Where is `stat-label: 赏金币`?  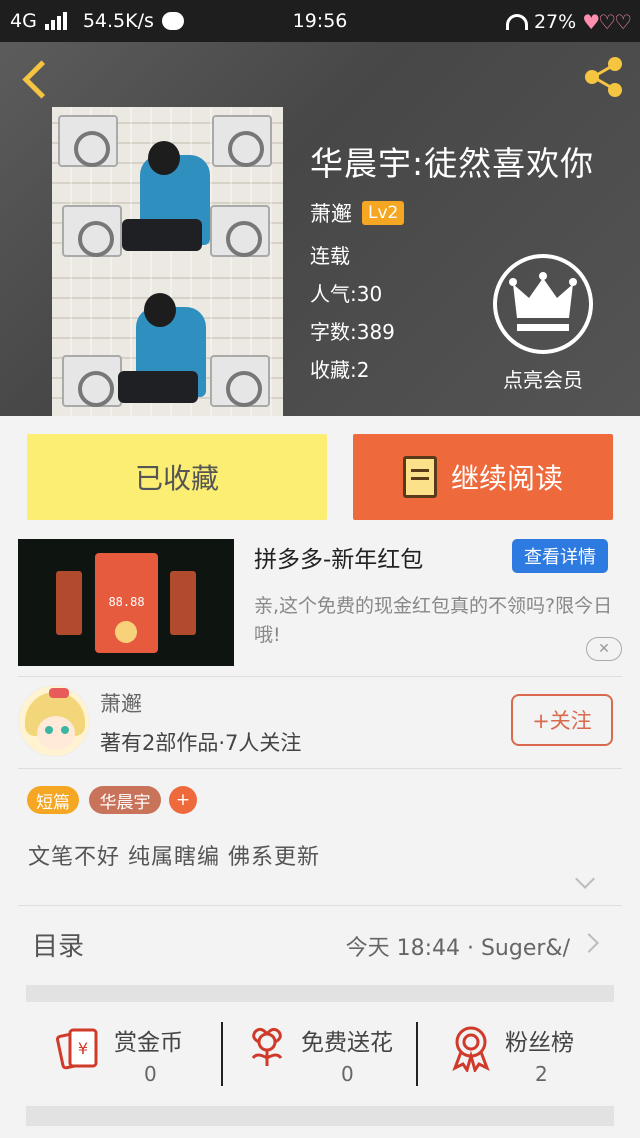 stat-label: 赏金币 is located at coordinates (148, 1043).